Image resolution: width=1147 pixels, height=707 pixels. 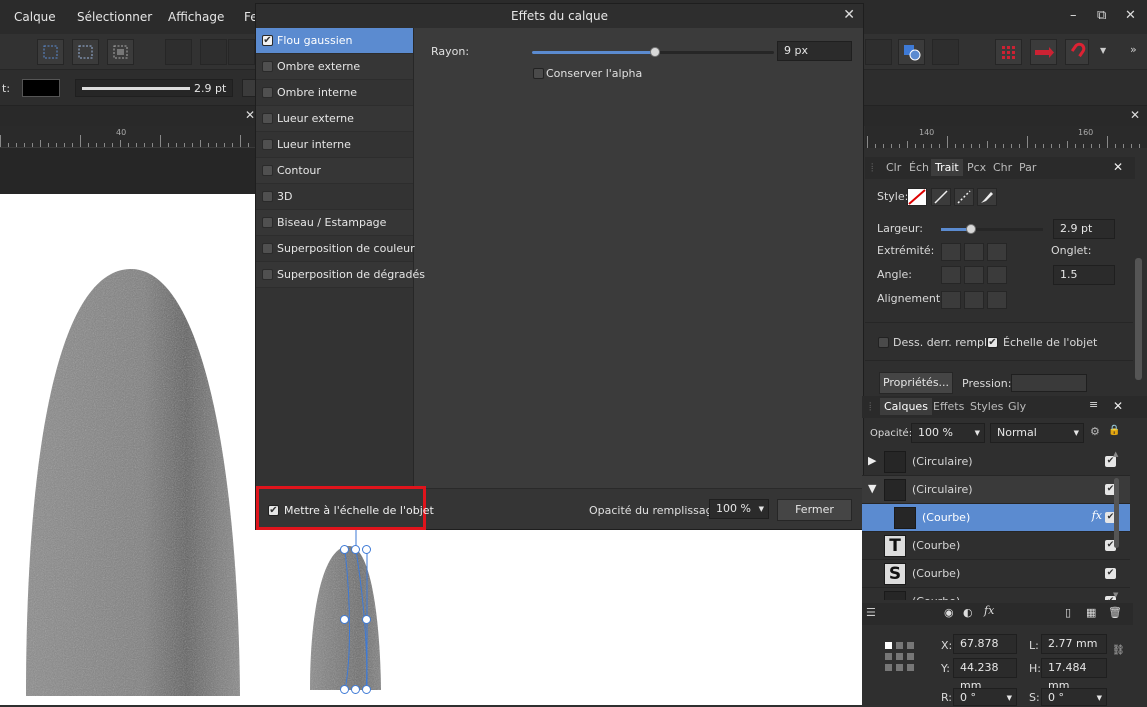 I want to click on pressure-graph, so click(x=1049, y=383).